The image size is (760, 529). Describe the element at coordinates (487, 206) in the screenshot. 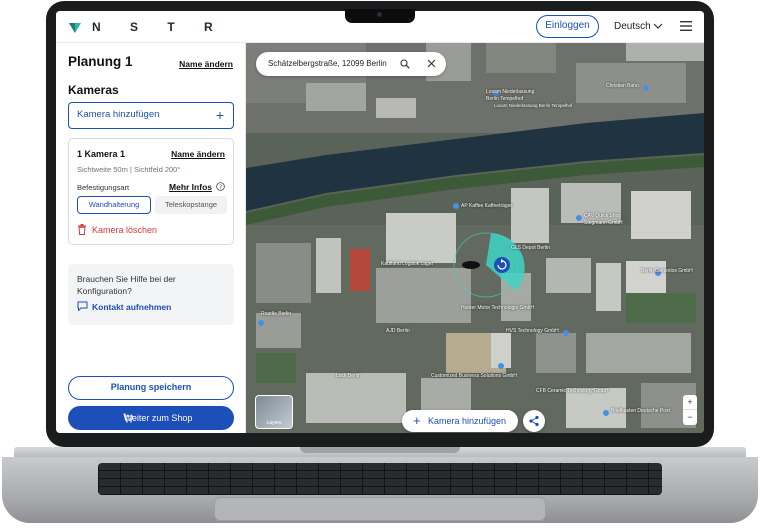

I see `map-label: AP Kaffee Kaffeeträger` at that location.